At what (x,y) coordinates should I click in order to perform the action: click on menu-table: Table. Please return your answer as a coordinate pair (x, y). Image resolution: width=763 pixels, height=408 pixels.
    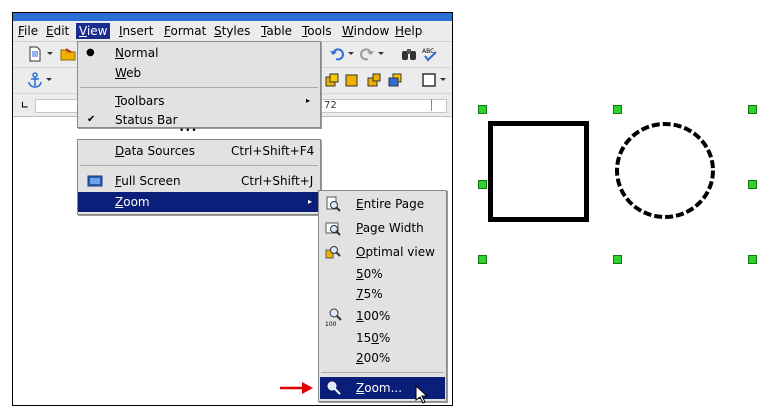
    Looking at the image, I should click on (276, 31).